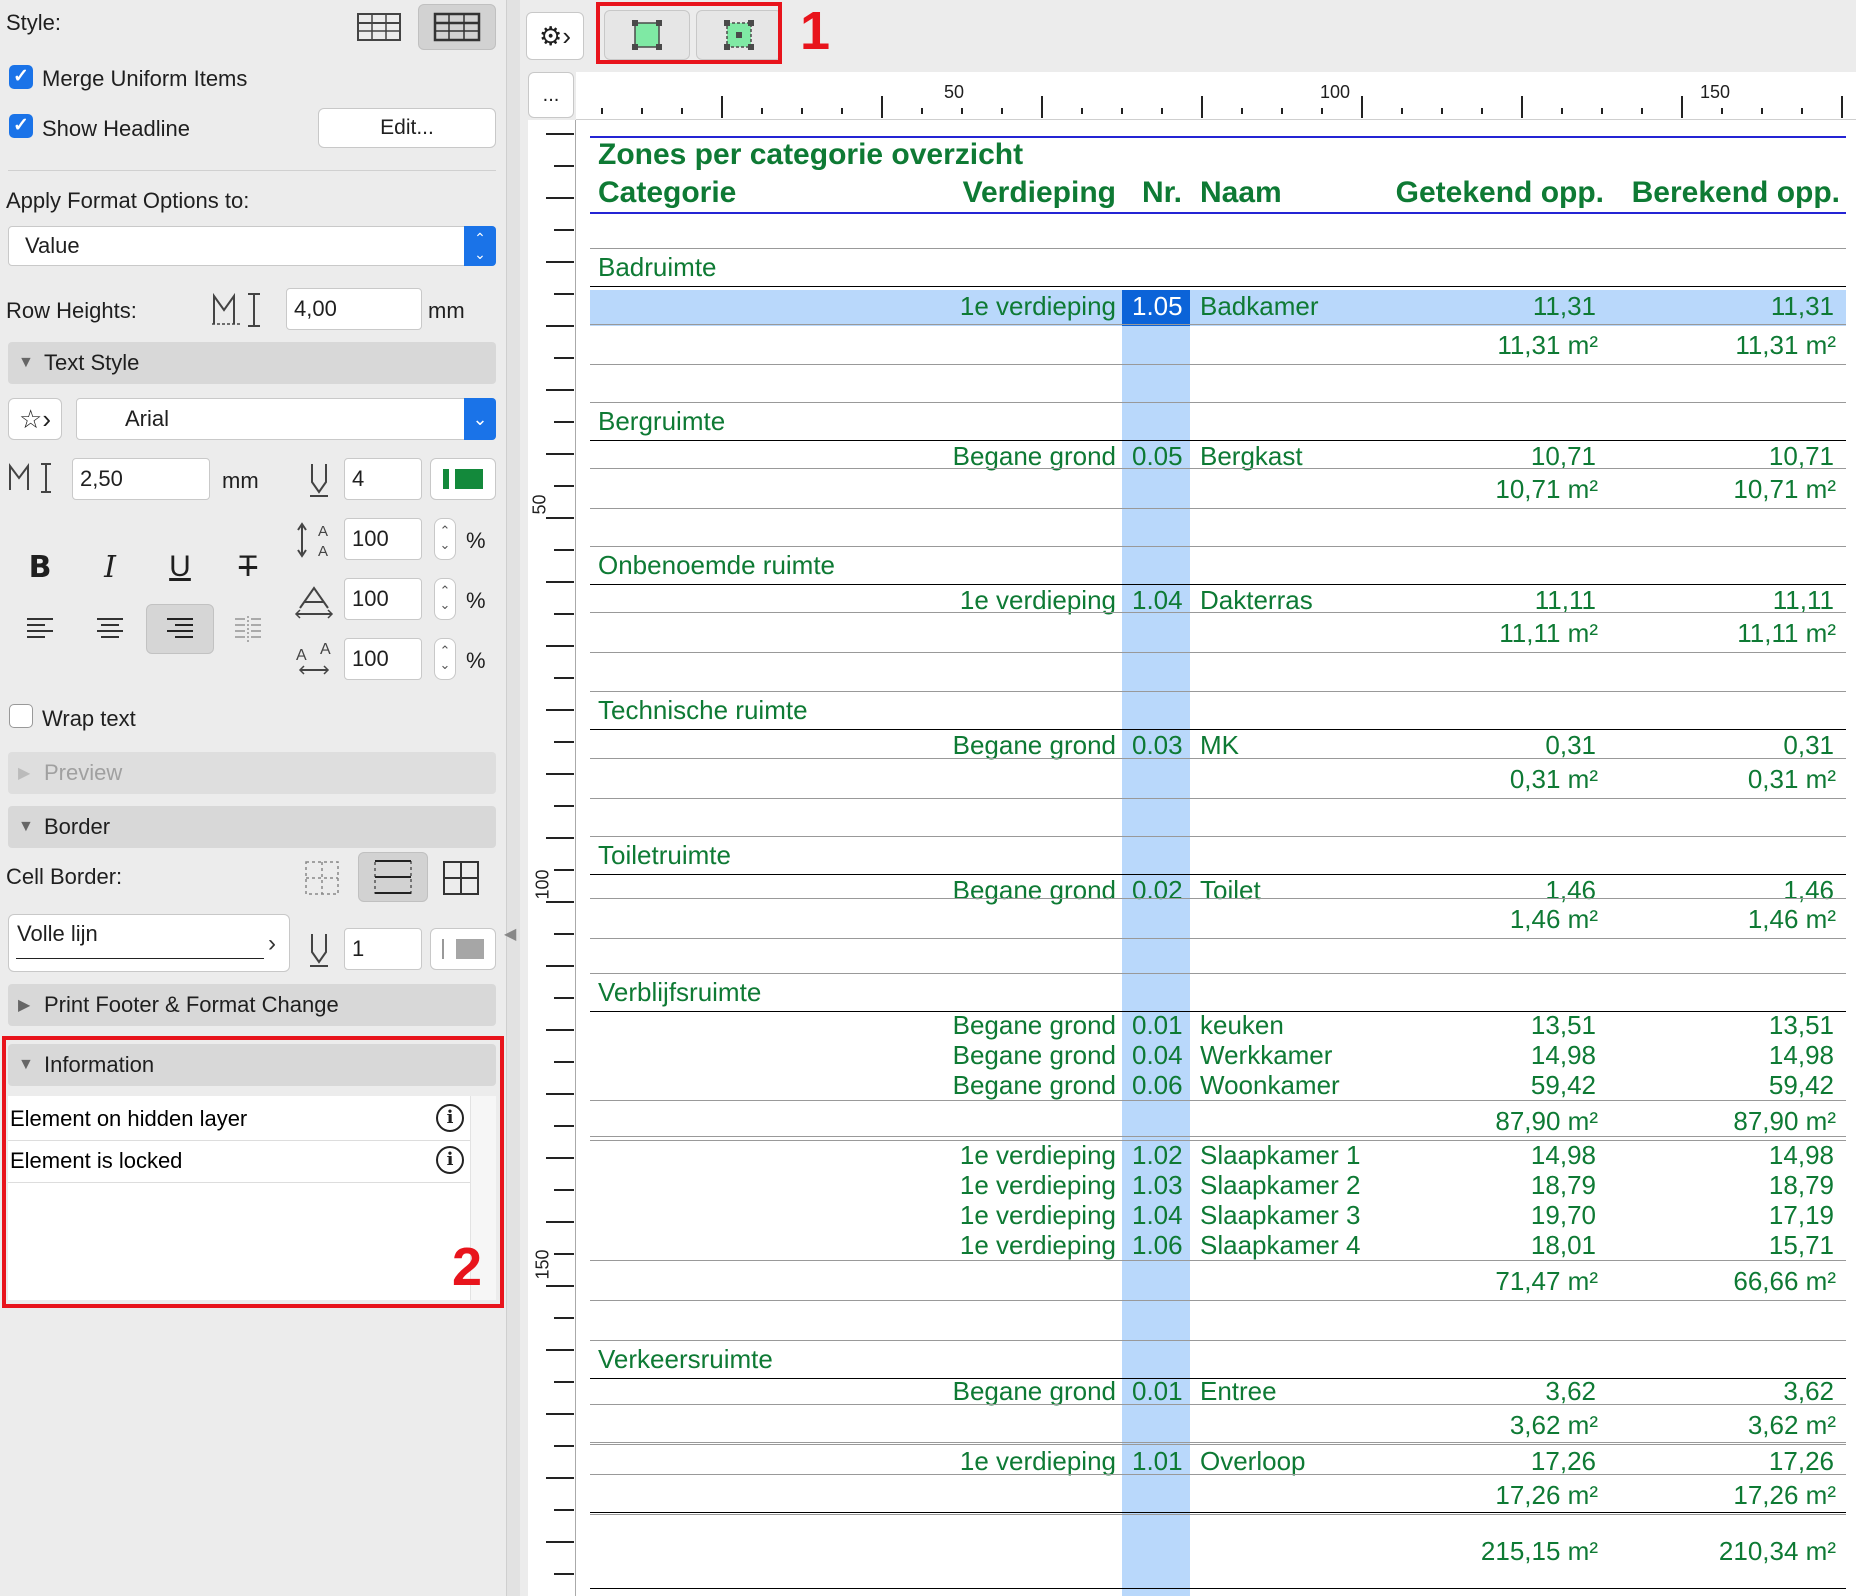  Describe the element at coordinates (383, 599) in the screenshot. I see `width-factor-input: 100` at that location.